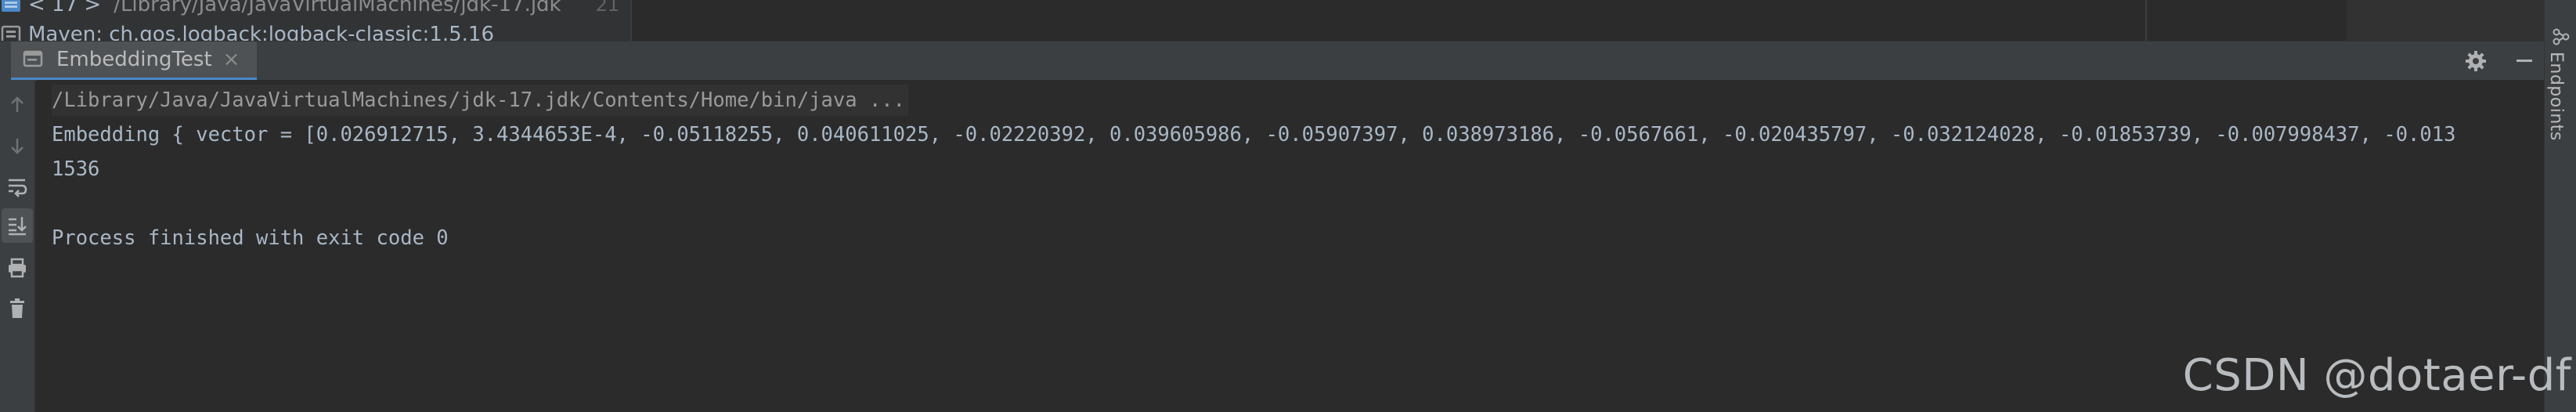 The height and width of the screenshot is (412, 2576). Describe the element at coordinates (33, 60) in the screenshot. I see `run-config-icon` at that location.